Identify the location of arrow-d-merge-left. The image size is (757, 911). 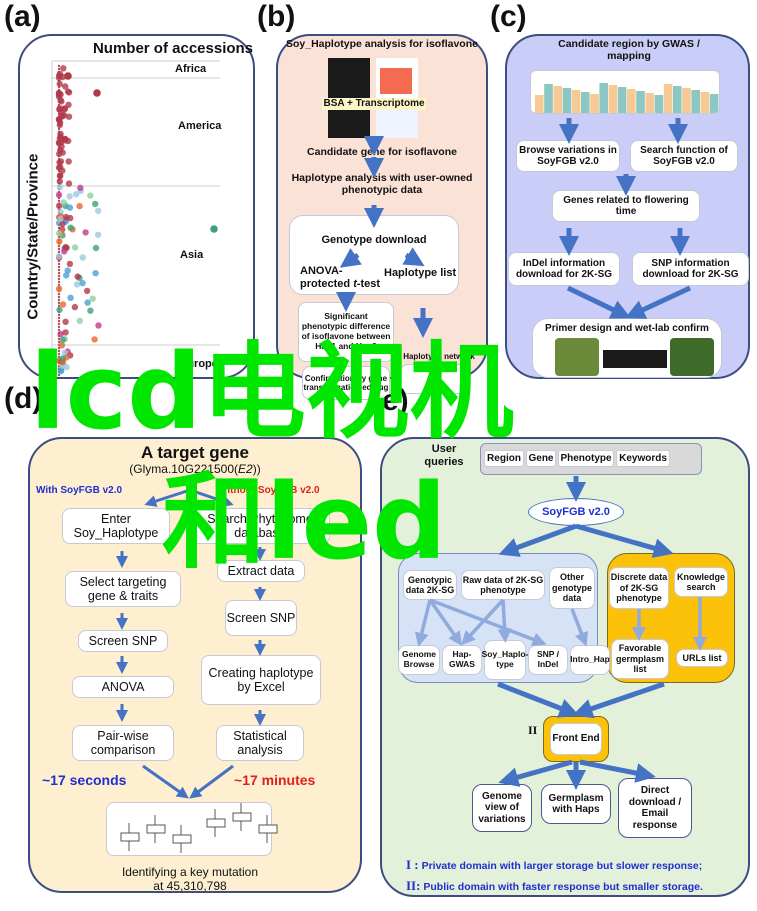
(165, 781).